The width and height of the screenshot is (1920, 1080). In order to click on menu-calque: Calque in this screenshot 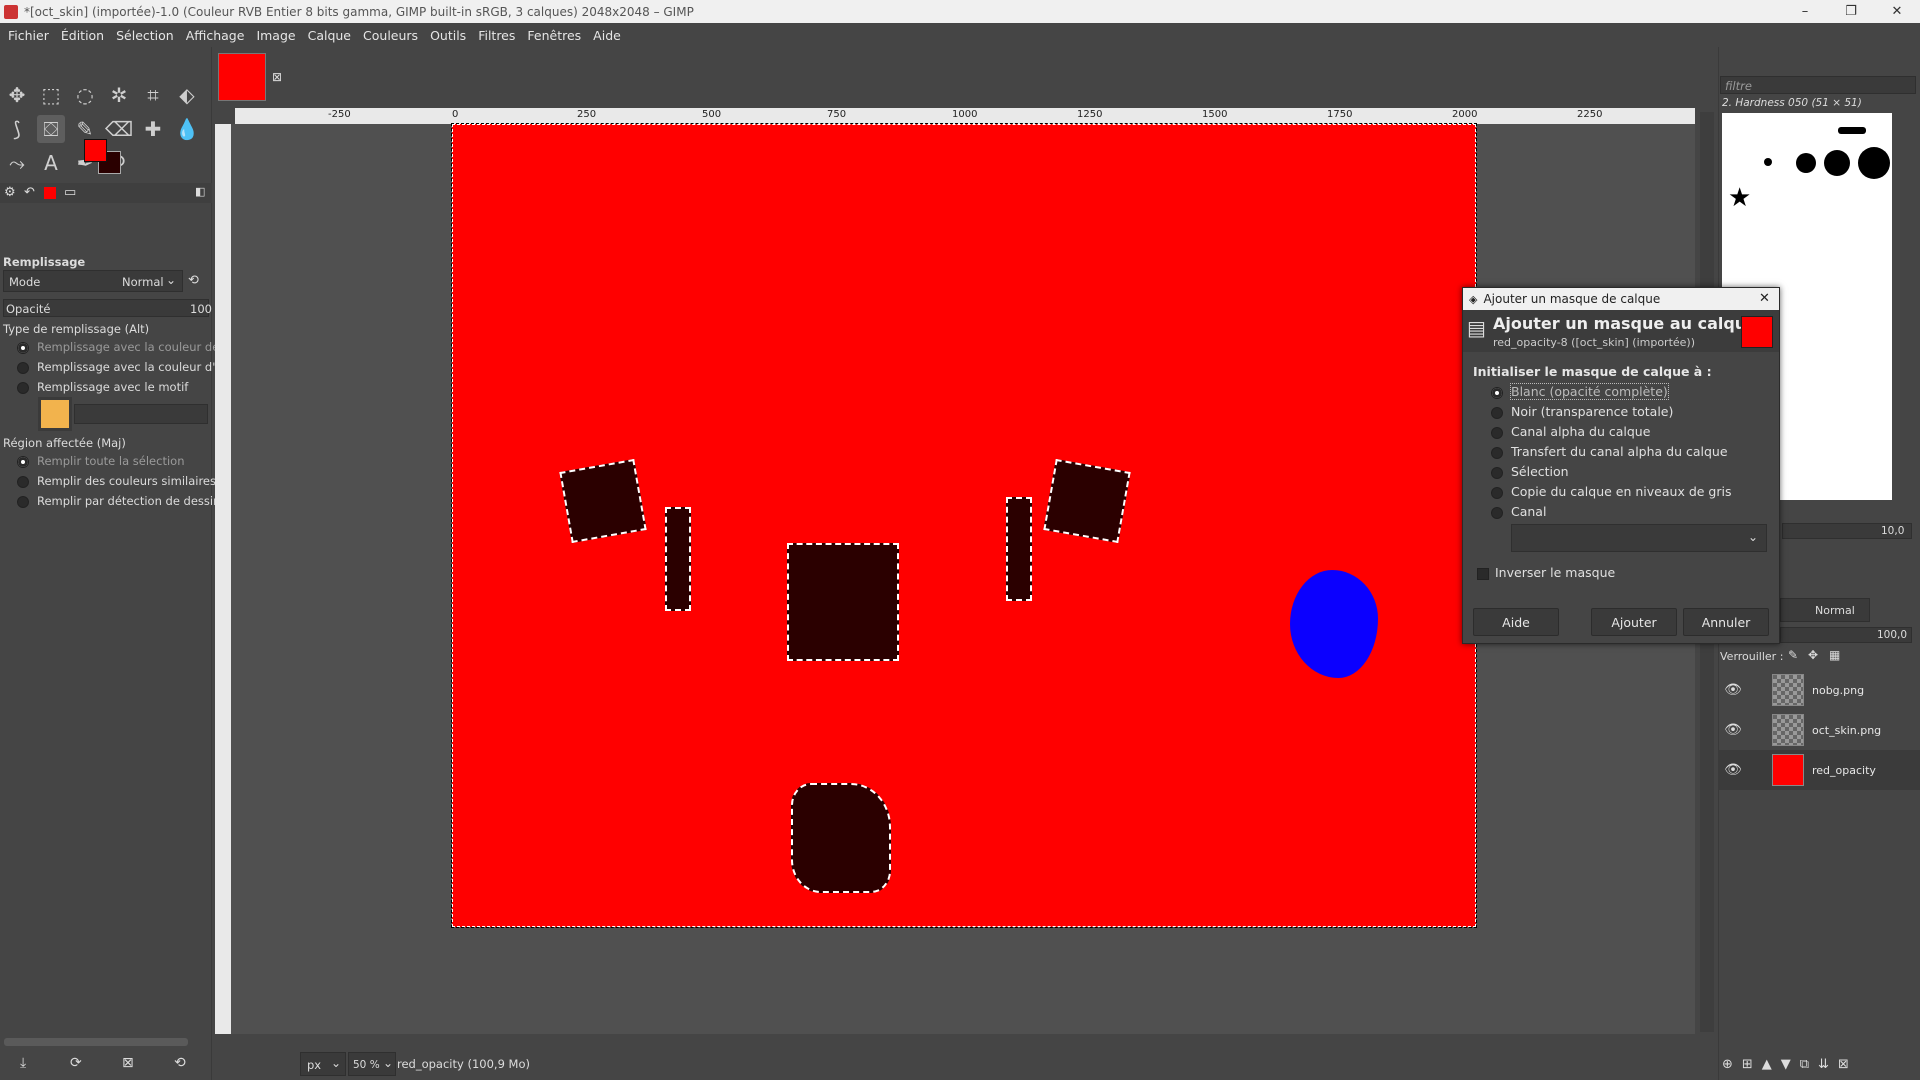, I will do `click(329, 35)`.